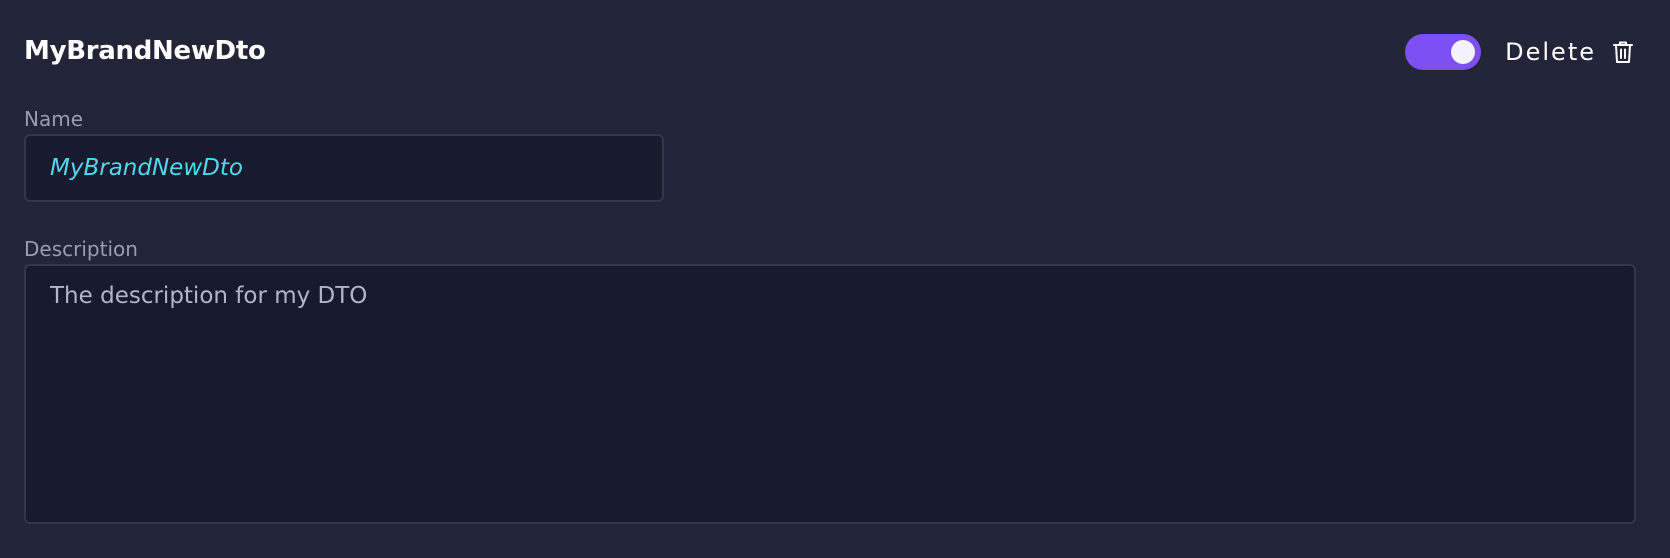  Describe the element at coordinates (1443, 52) in the screenshot. I see `enabled-toggle` at that location.